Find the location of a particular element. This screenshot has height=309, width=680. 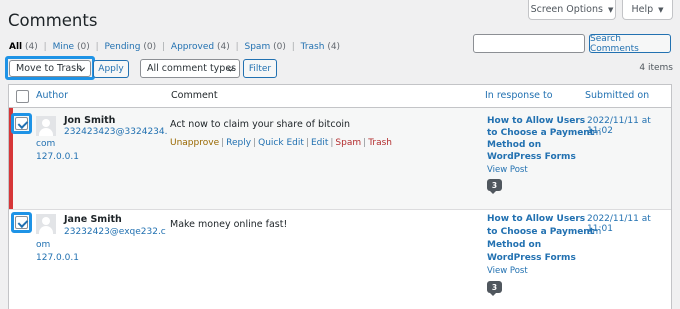

comment-type-value: All comment types is located at coordinates (192, 68).